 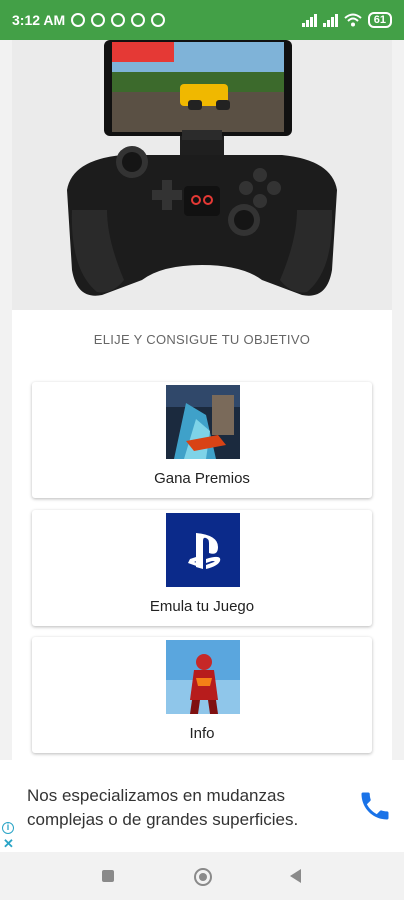 I want to click on page-tagline: ELIJE Y CONSIGUE TU OBJETIVO, so click(x=202, y=339).